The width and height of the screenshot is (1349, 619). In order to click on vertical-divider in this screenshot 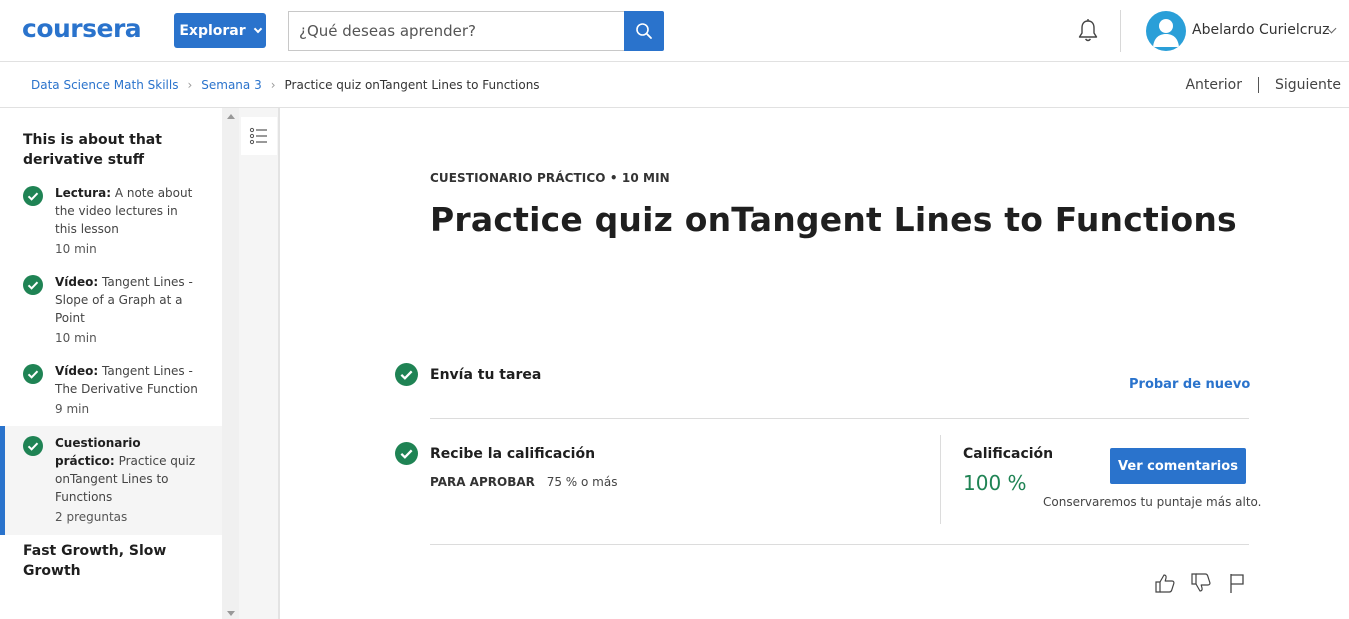, I will do `click(940, 479)`.